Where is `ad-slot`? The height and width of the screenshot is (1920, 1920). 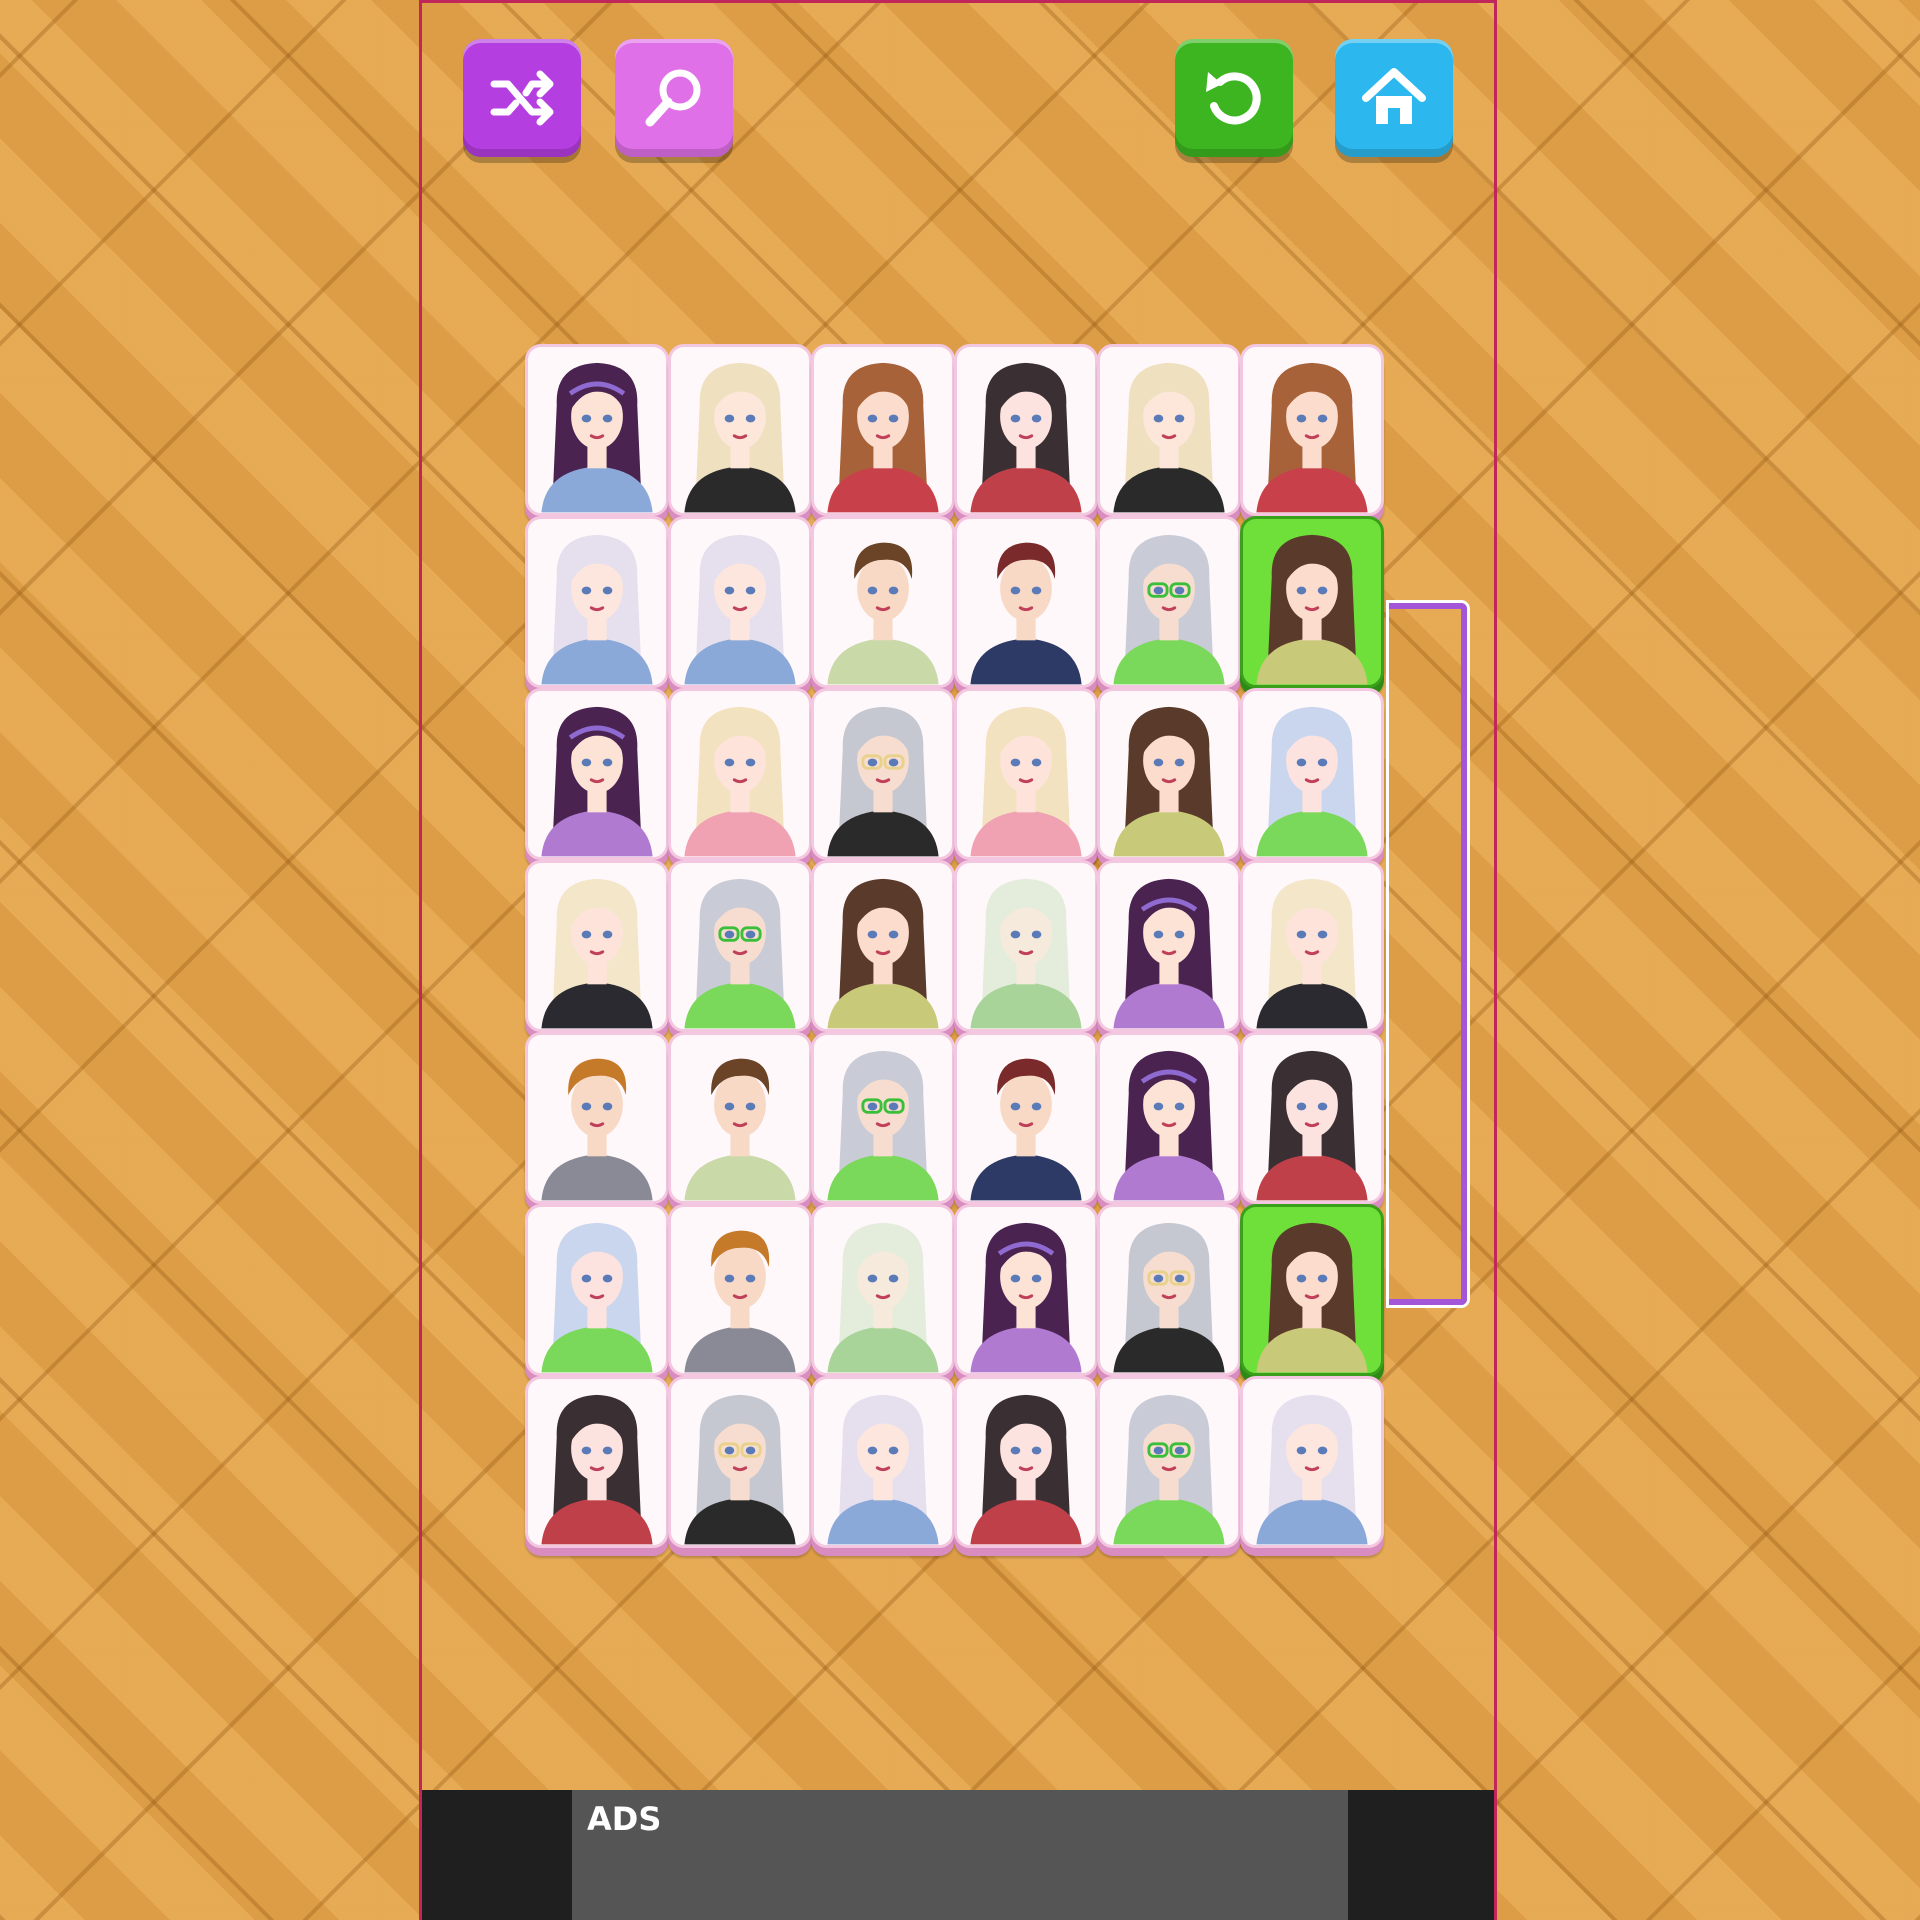 ad-slot is located at coordinates (960, 1855).